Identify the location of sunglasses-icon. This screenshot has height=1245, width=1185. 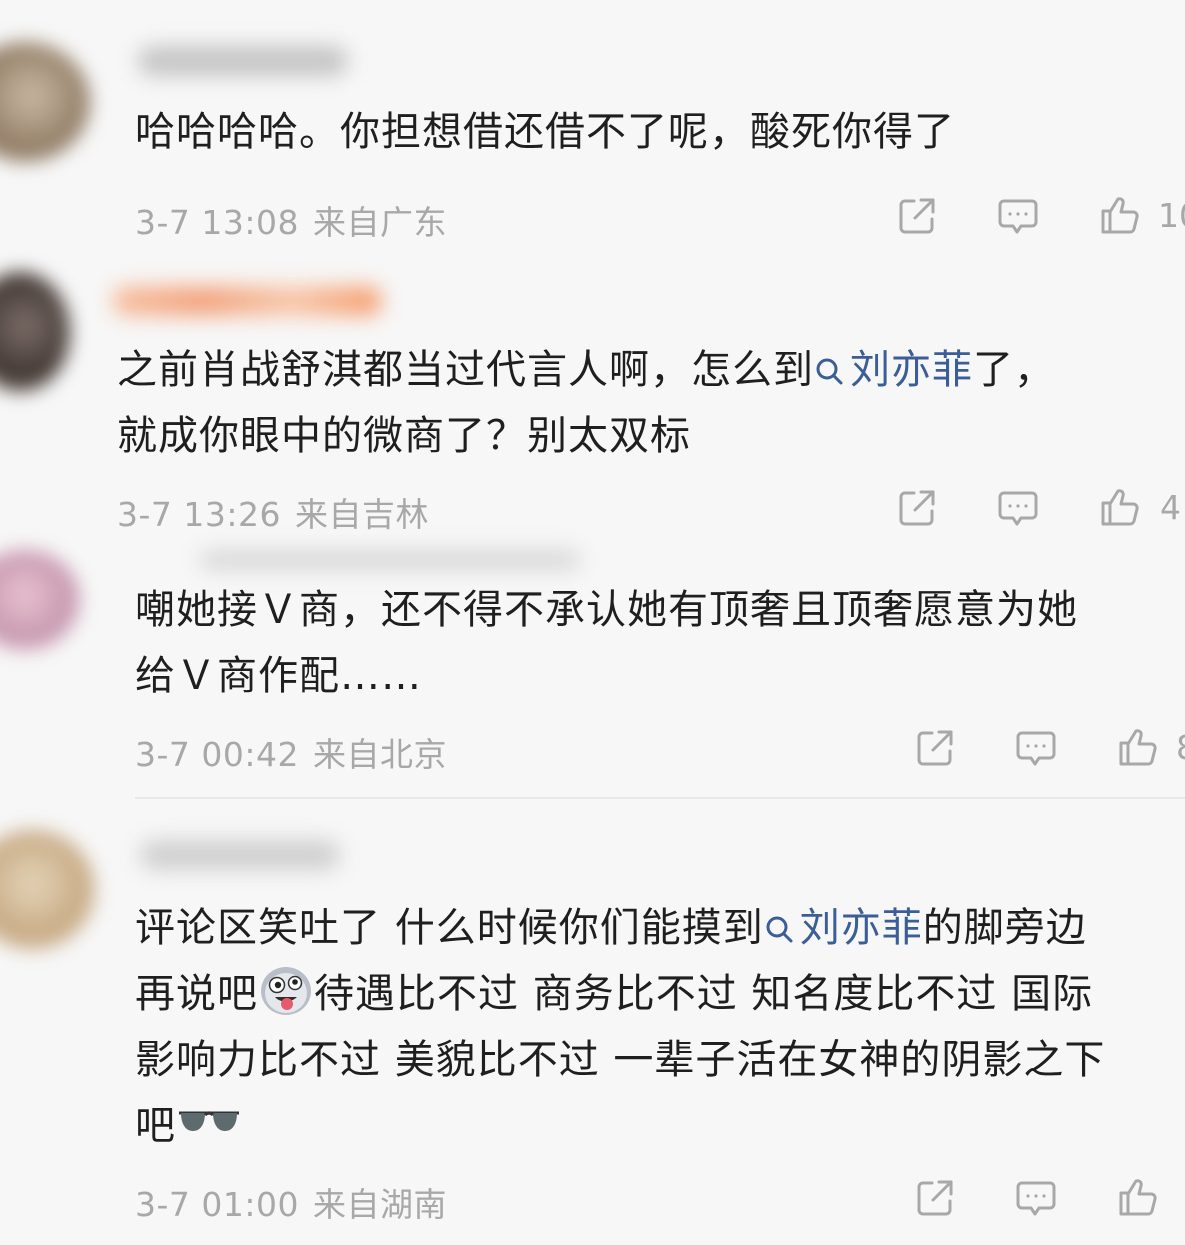
(209, 1121).